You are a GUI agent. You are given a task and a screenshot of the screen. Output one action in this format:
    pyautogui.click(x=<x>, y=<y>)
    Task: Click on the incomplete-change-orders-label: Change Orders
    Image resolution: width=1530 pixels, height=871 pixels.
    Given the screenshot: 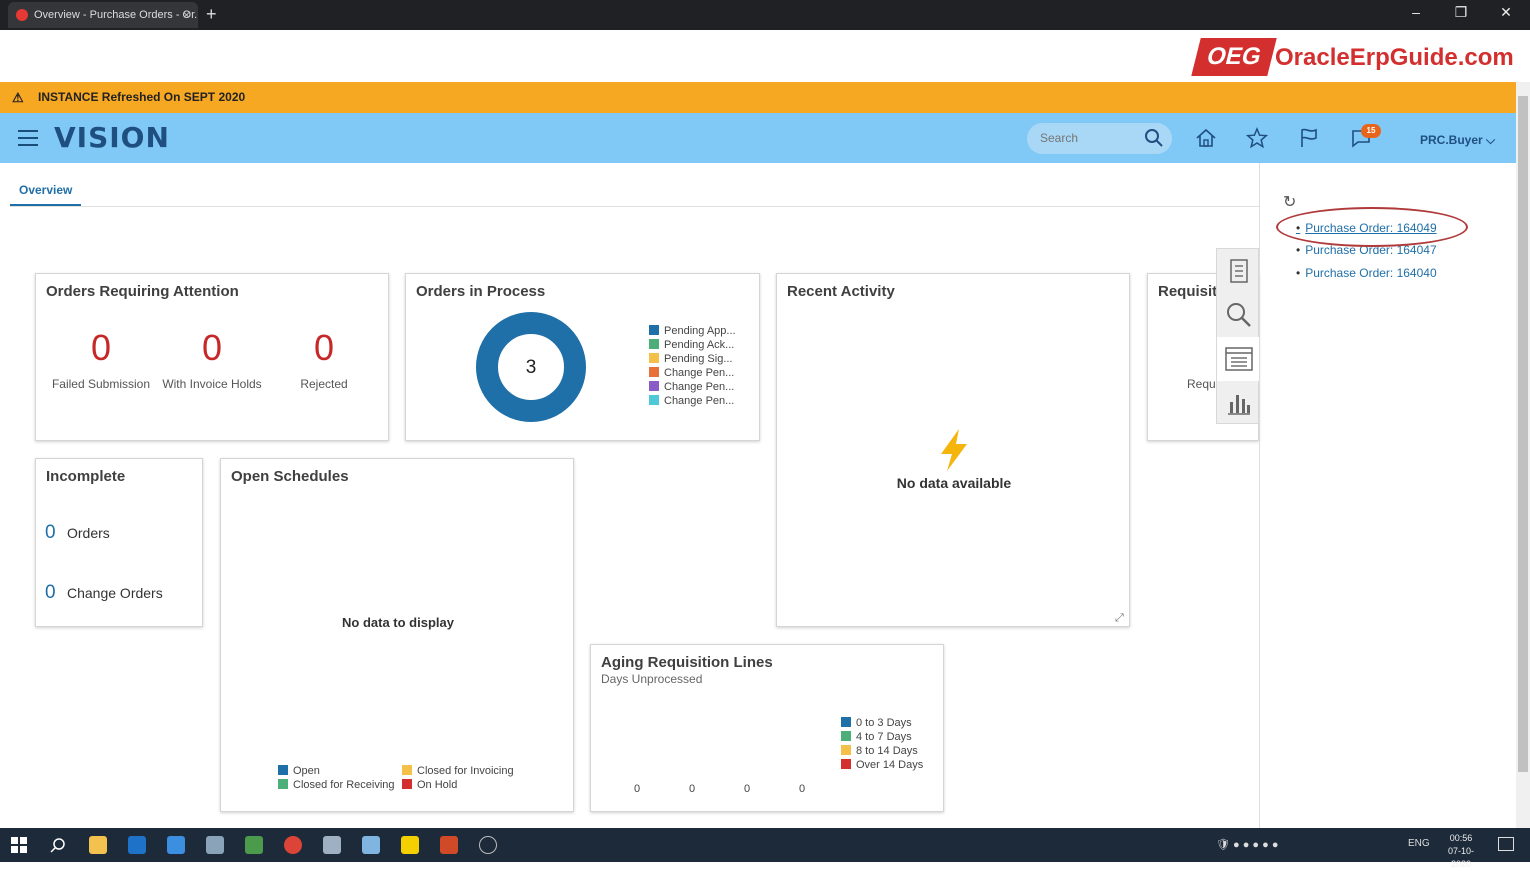 What is the action you would take?
    pyautogui.click(x=115, y=593)
    